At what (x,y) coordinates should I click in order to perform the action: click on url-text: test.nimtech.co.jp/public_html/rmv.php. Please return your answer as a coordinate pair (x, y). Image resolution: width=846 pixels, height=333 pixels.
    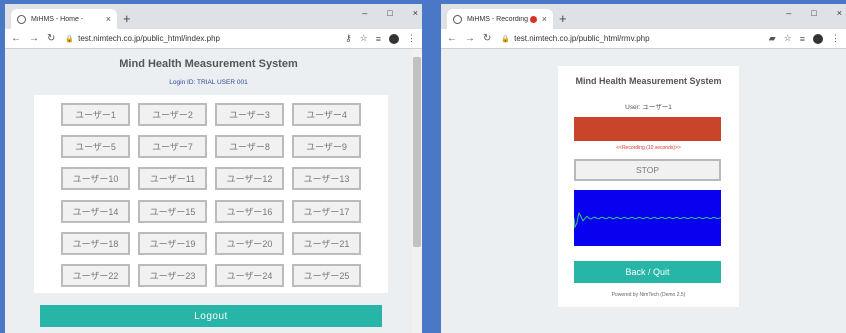
    Looking at the image, I should click on (582, 38).